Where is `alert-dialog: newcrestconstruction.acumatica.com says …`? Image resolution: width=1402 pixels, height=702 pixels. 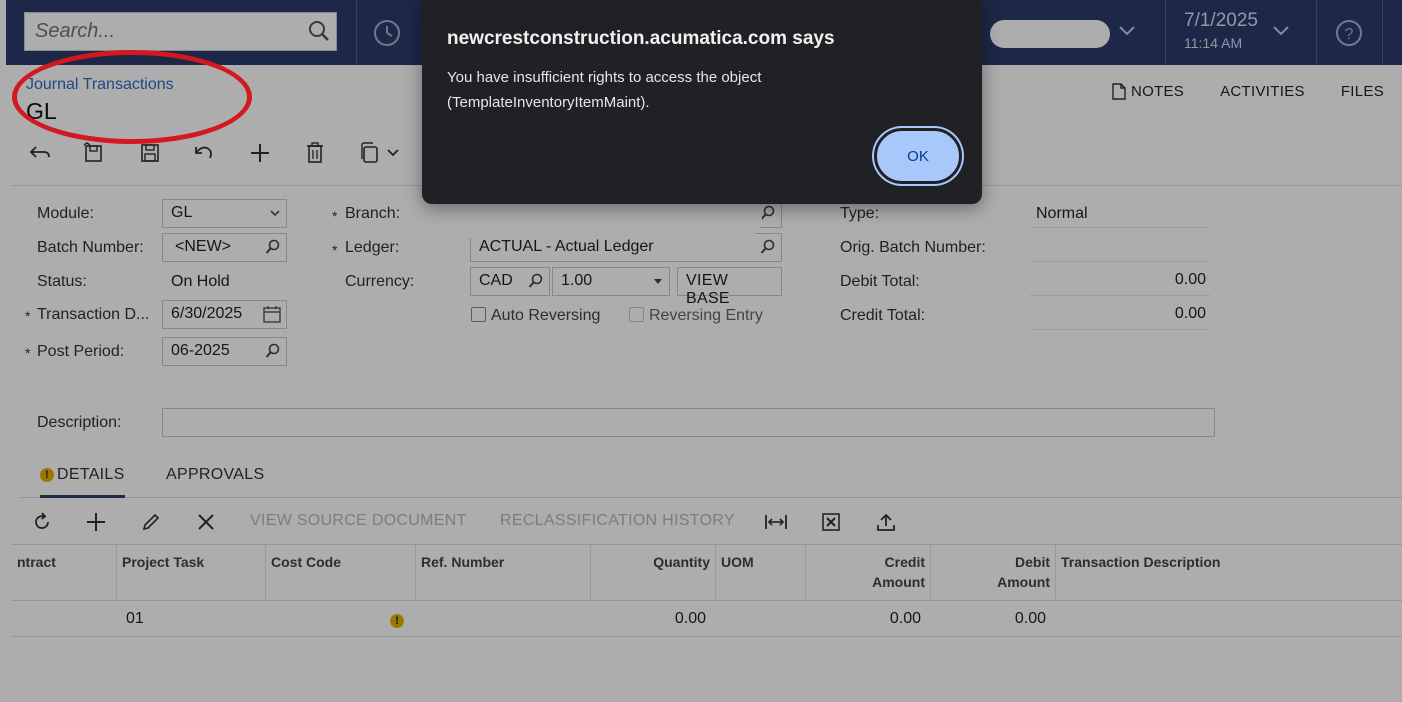
alert-dialog: newcrestconstruction.acumatica.com says … is located at coordinates (702, 102).